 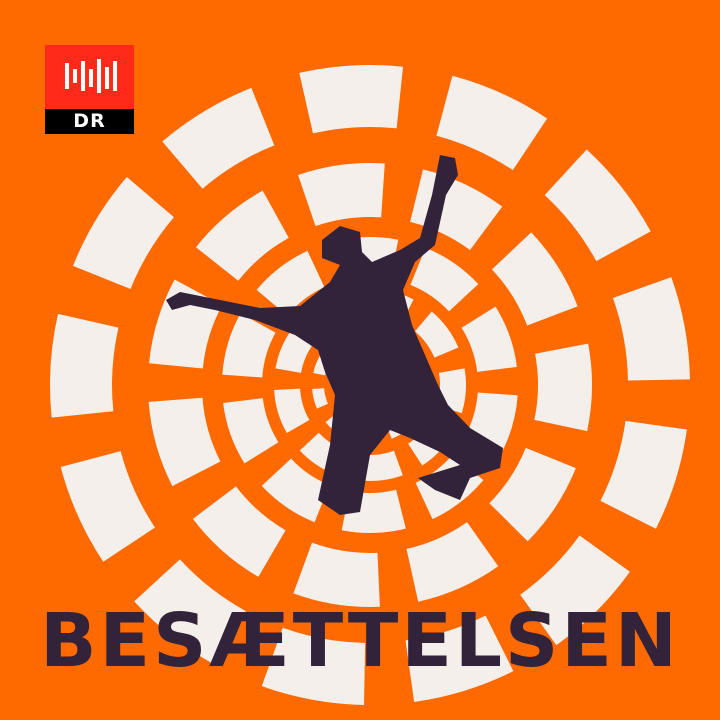 I want to click on podcast-title: BESÆTTELSEN, so click(x=360, y=641).